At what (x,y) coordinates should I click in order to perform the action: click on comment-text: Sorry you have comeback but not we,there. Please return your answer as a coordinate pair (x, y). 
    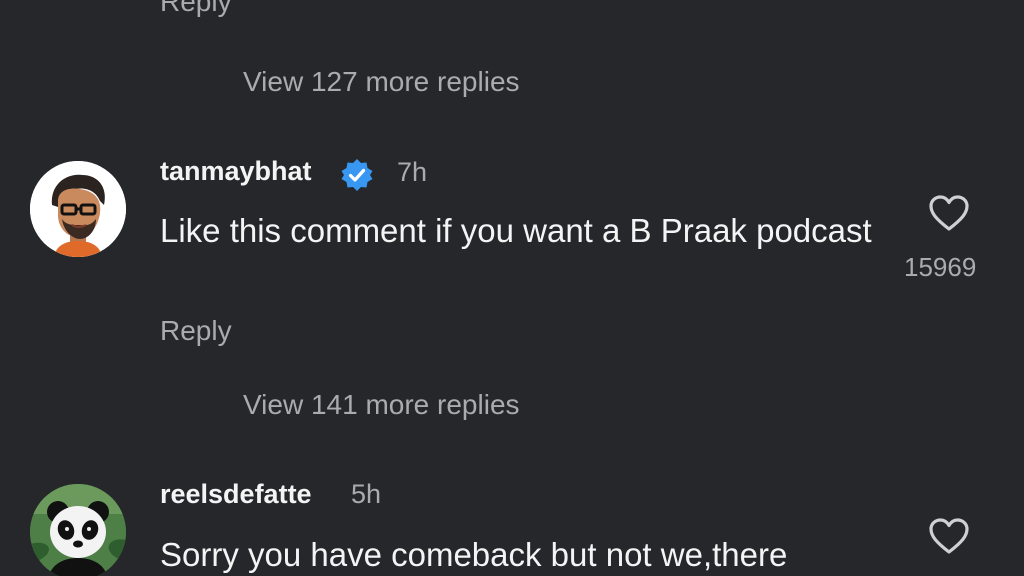
    Looking at the image, I should click on (474, 554).